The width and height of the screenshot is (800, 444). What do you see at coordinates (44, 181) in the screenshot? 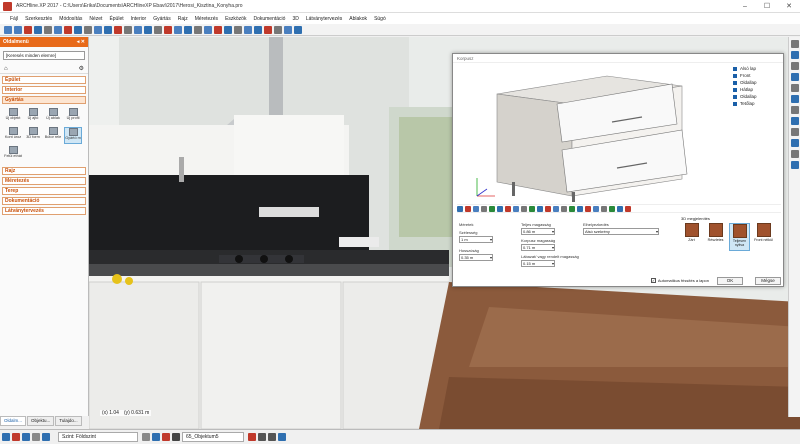
I see `category-meretezes: Méretezés` at bounding box center [44, 181].